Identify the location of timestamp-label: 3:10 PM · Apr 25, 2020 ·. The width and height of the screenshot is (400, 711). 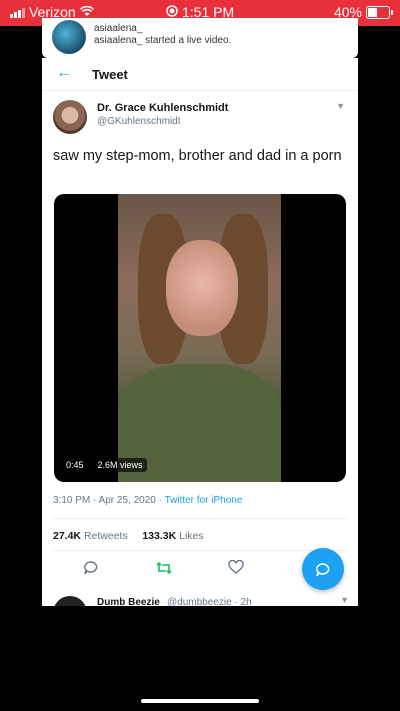
(109, 500).